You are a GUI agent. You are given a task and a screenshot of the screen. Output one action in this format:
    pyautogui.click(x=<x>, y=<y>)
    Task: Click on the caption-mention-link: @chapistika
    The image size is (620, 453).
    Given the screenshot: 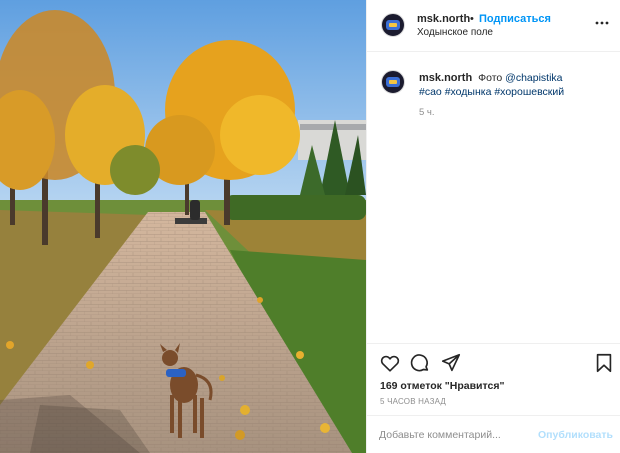 What is the action you would take?
    pyautogui.click(x=533, y=78)
    